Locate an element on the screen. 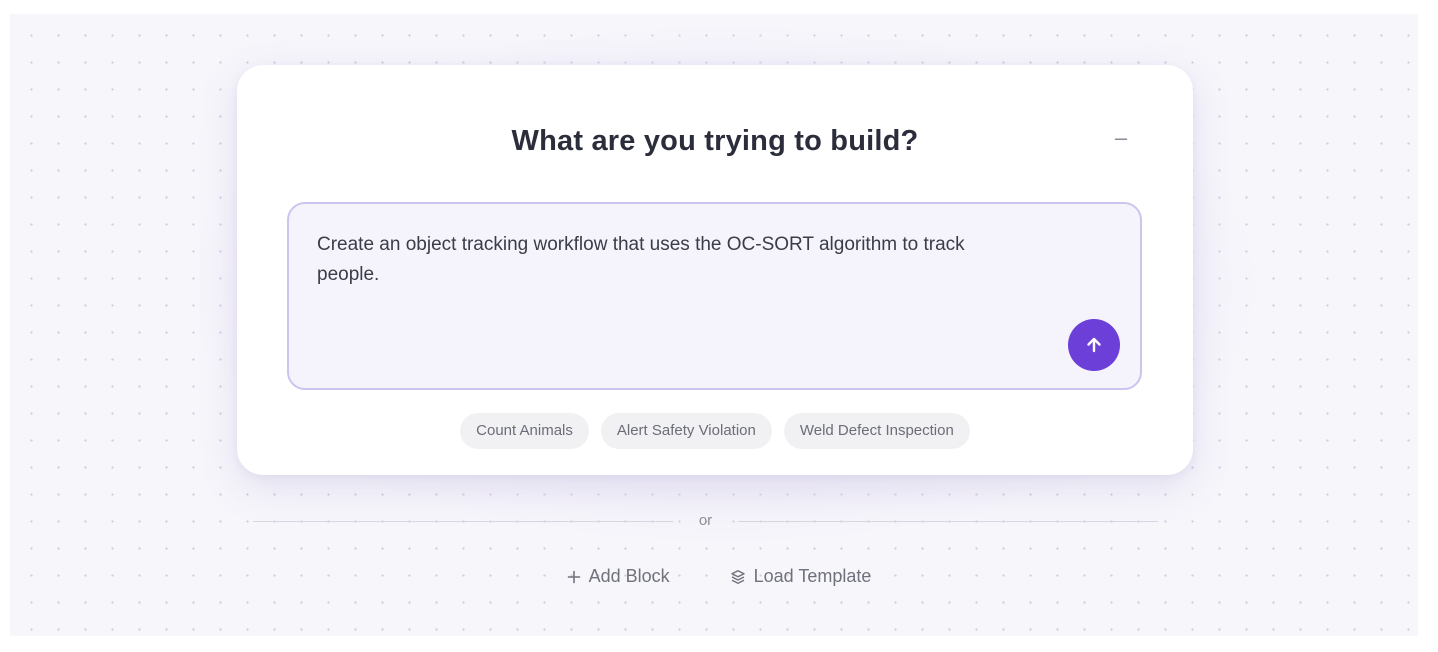  add-block-button: Add Block is located at coordinates (618, 576).